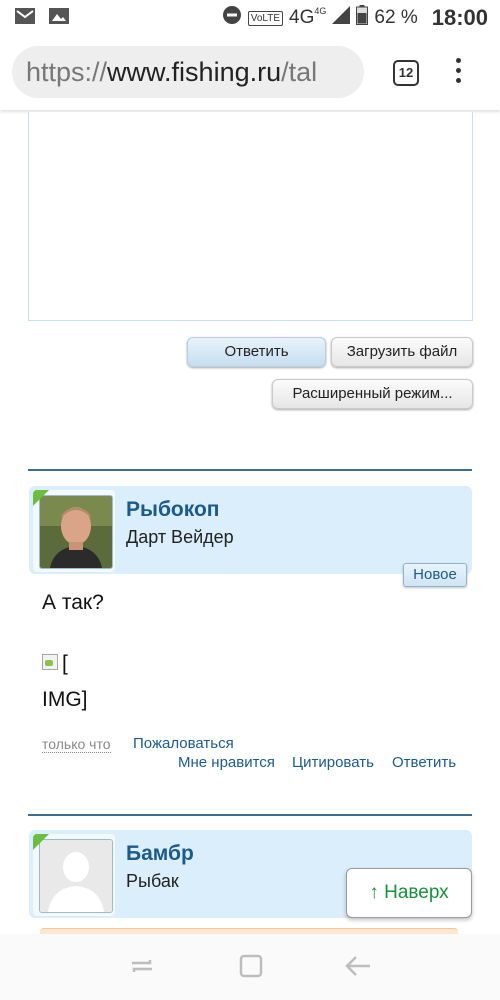 The width and height of the screenshot is (500, 1000). What do you see at coordinates (333, 762) in the screenshot?
I see `quote-link: Цитировать` at bounding box center [333, 762].